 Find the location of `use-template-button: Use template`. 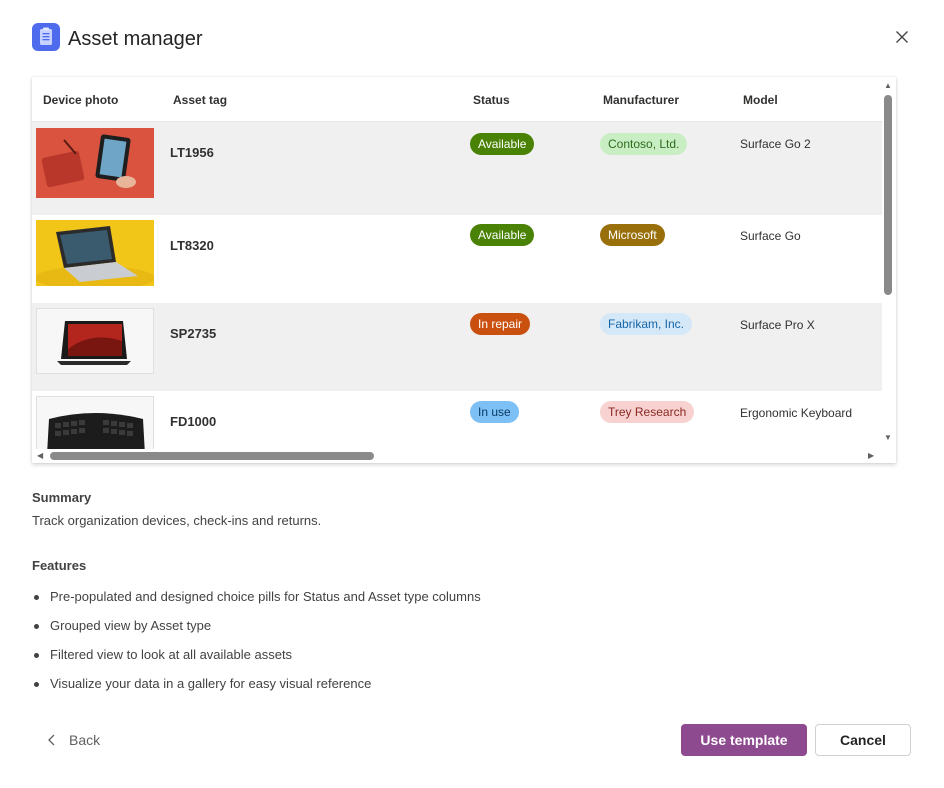

use-template-button: Use template is located at coordinates (744, 740).